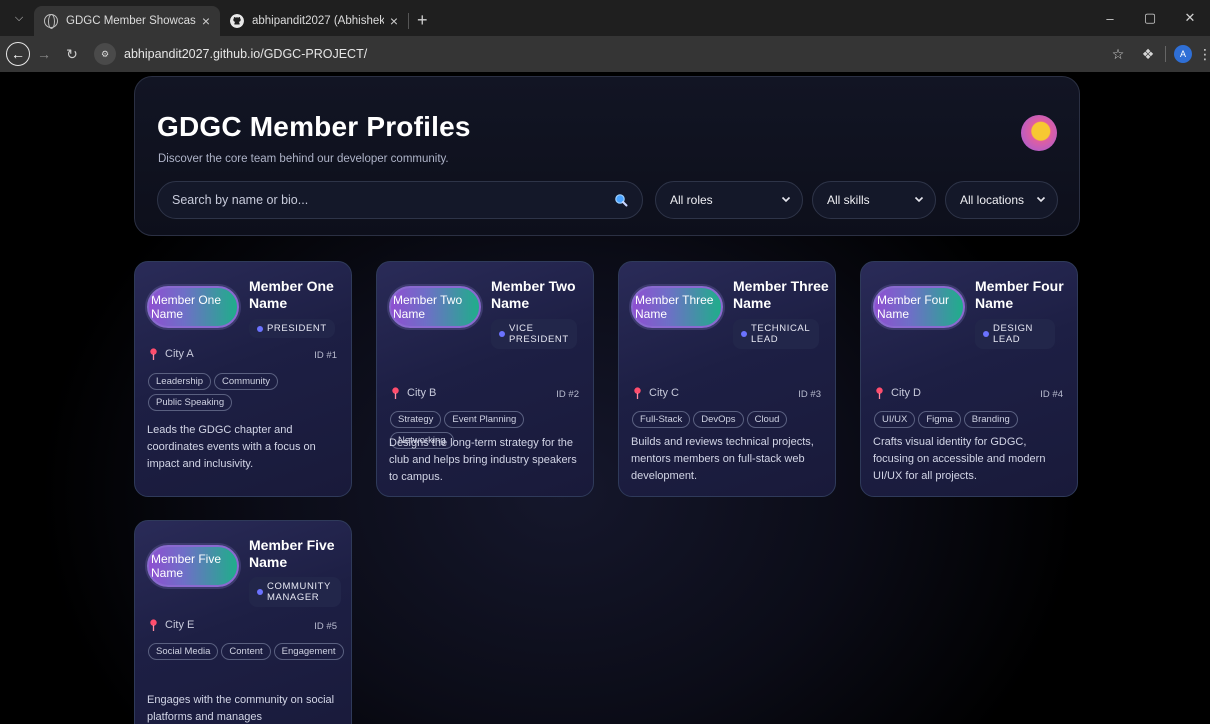 The height and width of the screenshot is (724, 1210). What do you see at coordinates (190, 402) in the screenshot?
I see `skill-tag: Public Speaking` at bounding box center [190, 402].